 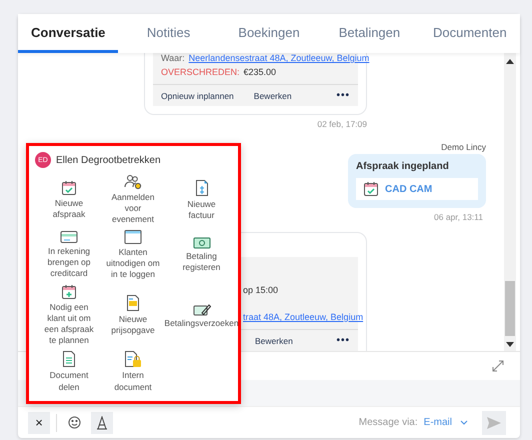 I want to click on chevron-down-icon, so click(x=464, y=422).